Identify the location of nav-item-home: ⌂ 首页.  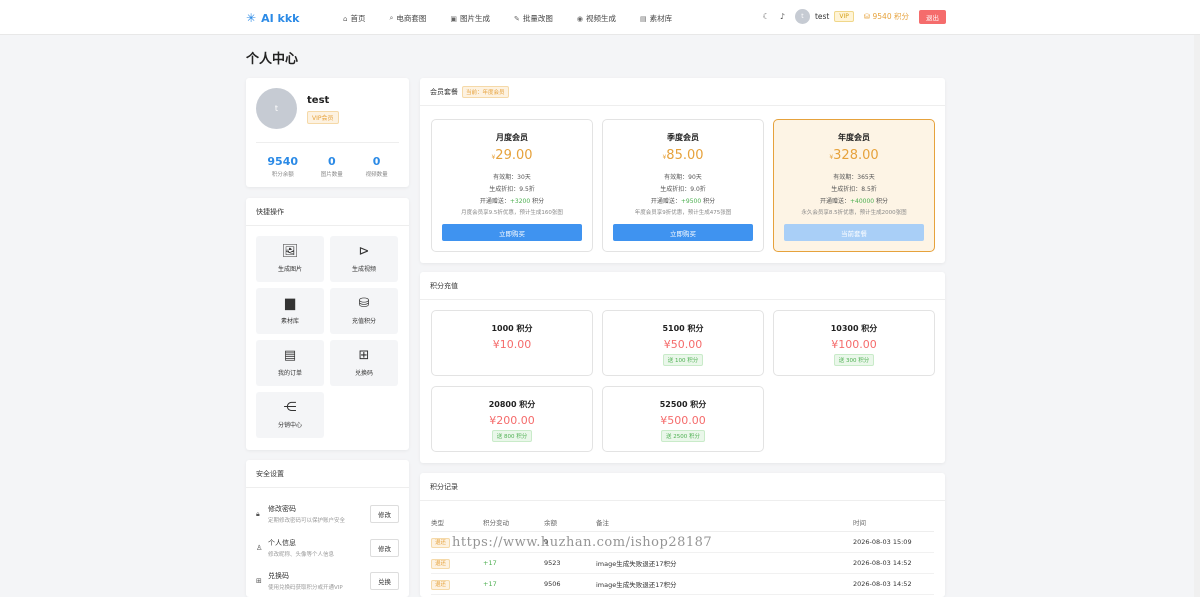
(354, 18).